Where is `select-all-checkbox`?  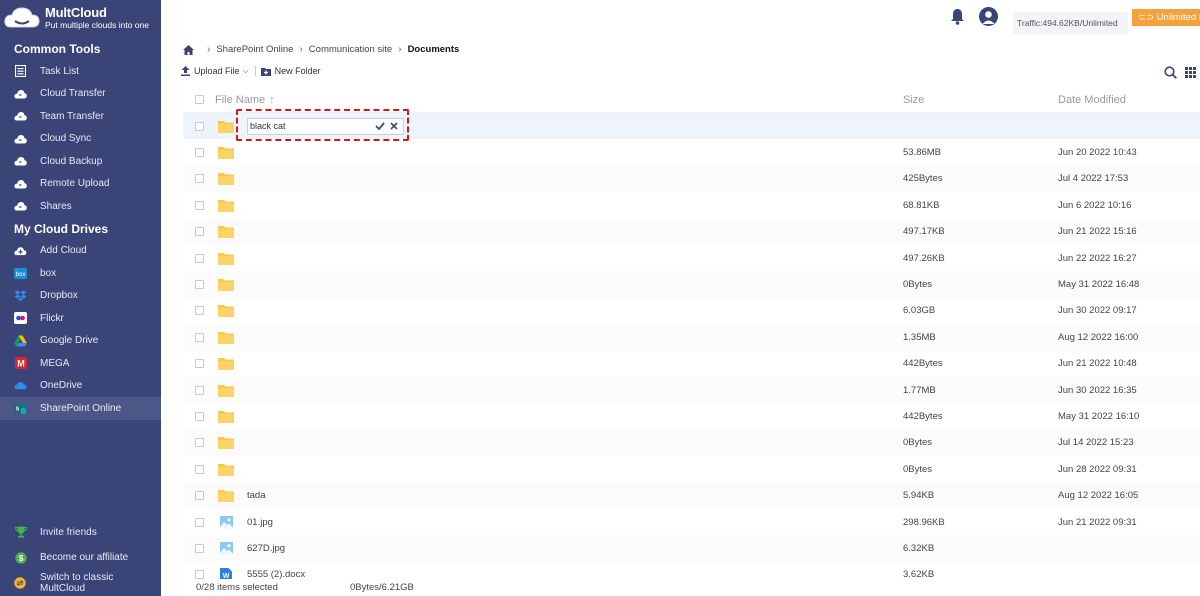 select-all-checkbox is located at coordinates (199, 99).